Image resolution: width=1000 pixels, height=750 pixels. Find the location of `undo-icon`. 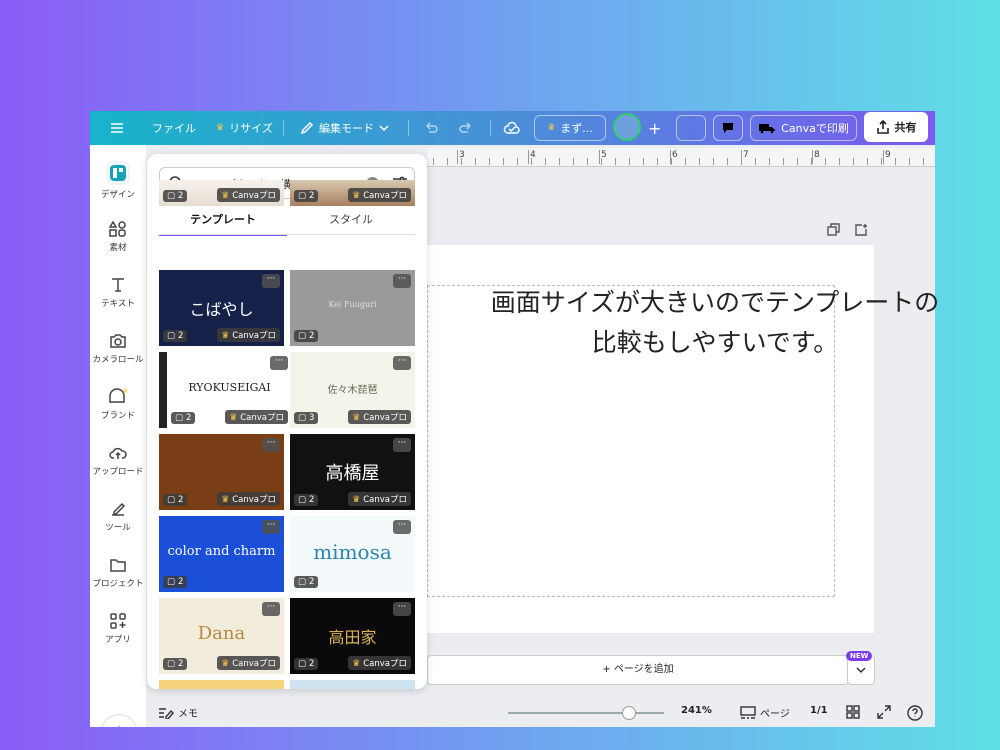

undo-icon is located at coordinates (432, 127).